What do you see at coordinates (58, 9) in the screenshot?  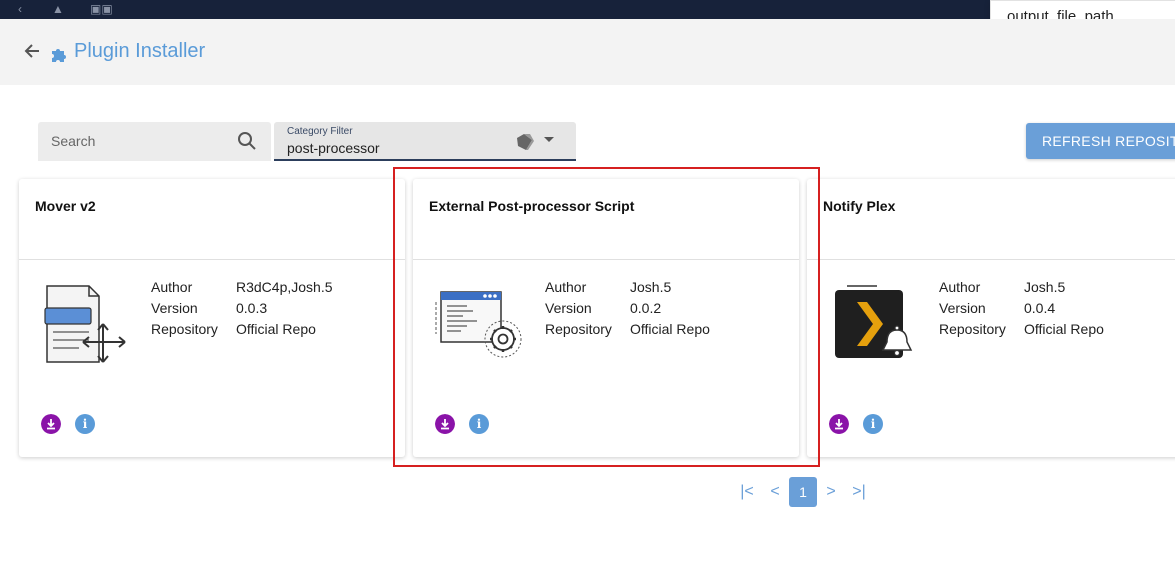 I see `home-icon: ▲` at bounding box center [58, 9].